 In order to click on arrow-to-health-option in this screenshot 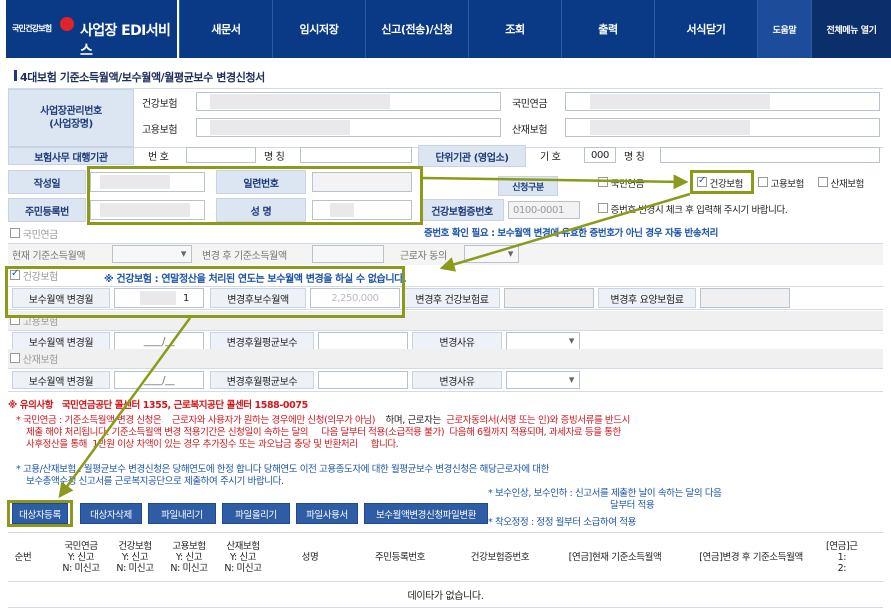, I will do `click(555, 182)`.